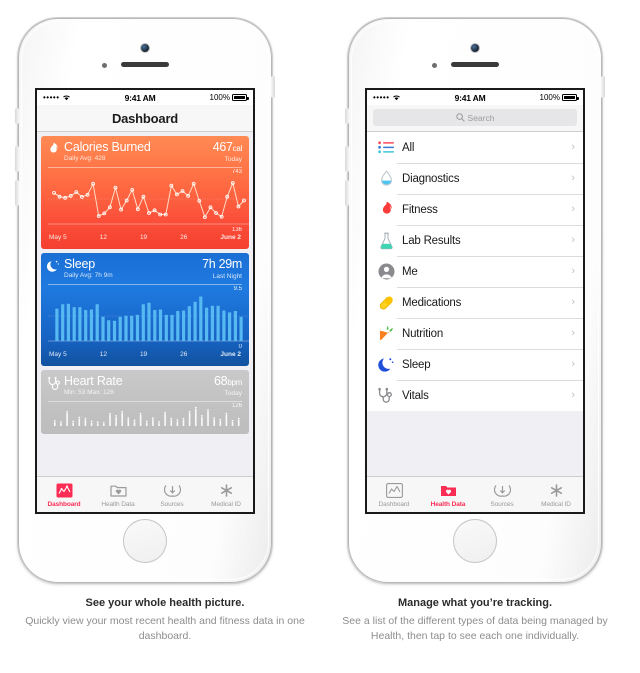 Image resolution: width=640 pixels, height=673 pixels. Describe the element at coordinates (227, 147) in the screenshot. I see `card-value: 467cal` at that location.